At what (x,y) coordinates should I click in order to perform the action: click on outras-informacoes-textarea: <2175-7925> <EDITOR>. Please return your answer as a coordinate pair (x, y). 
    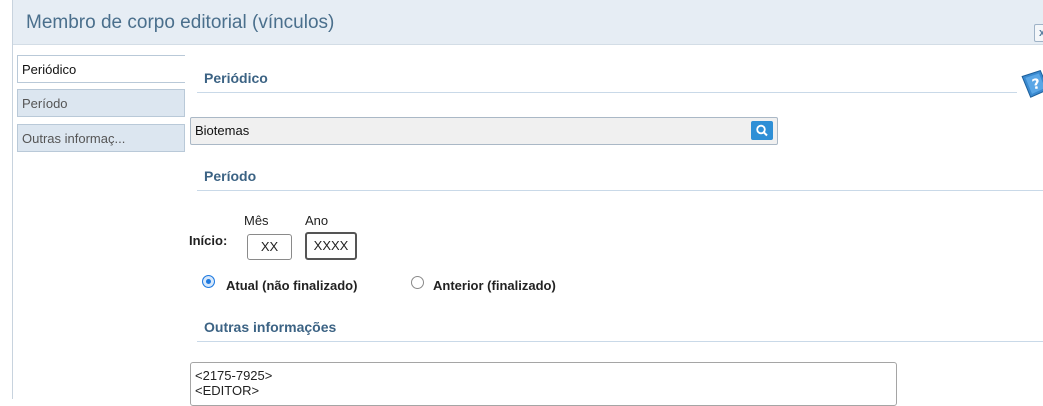
    Looking at the image, I should click on (543, 384).